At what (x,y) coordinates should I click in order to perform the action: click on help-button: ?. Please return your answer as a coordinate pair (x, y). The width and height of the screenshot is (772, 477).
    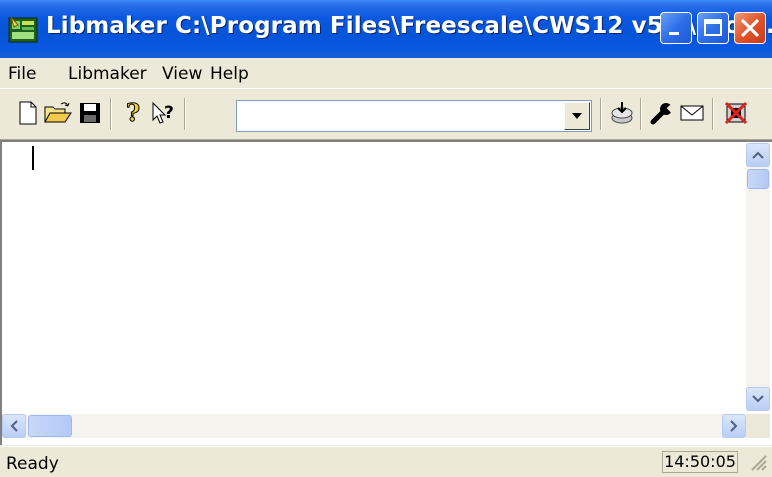
    Looking at the image, I should click on (134, 113).